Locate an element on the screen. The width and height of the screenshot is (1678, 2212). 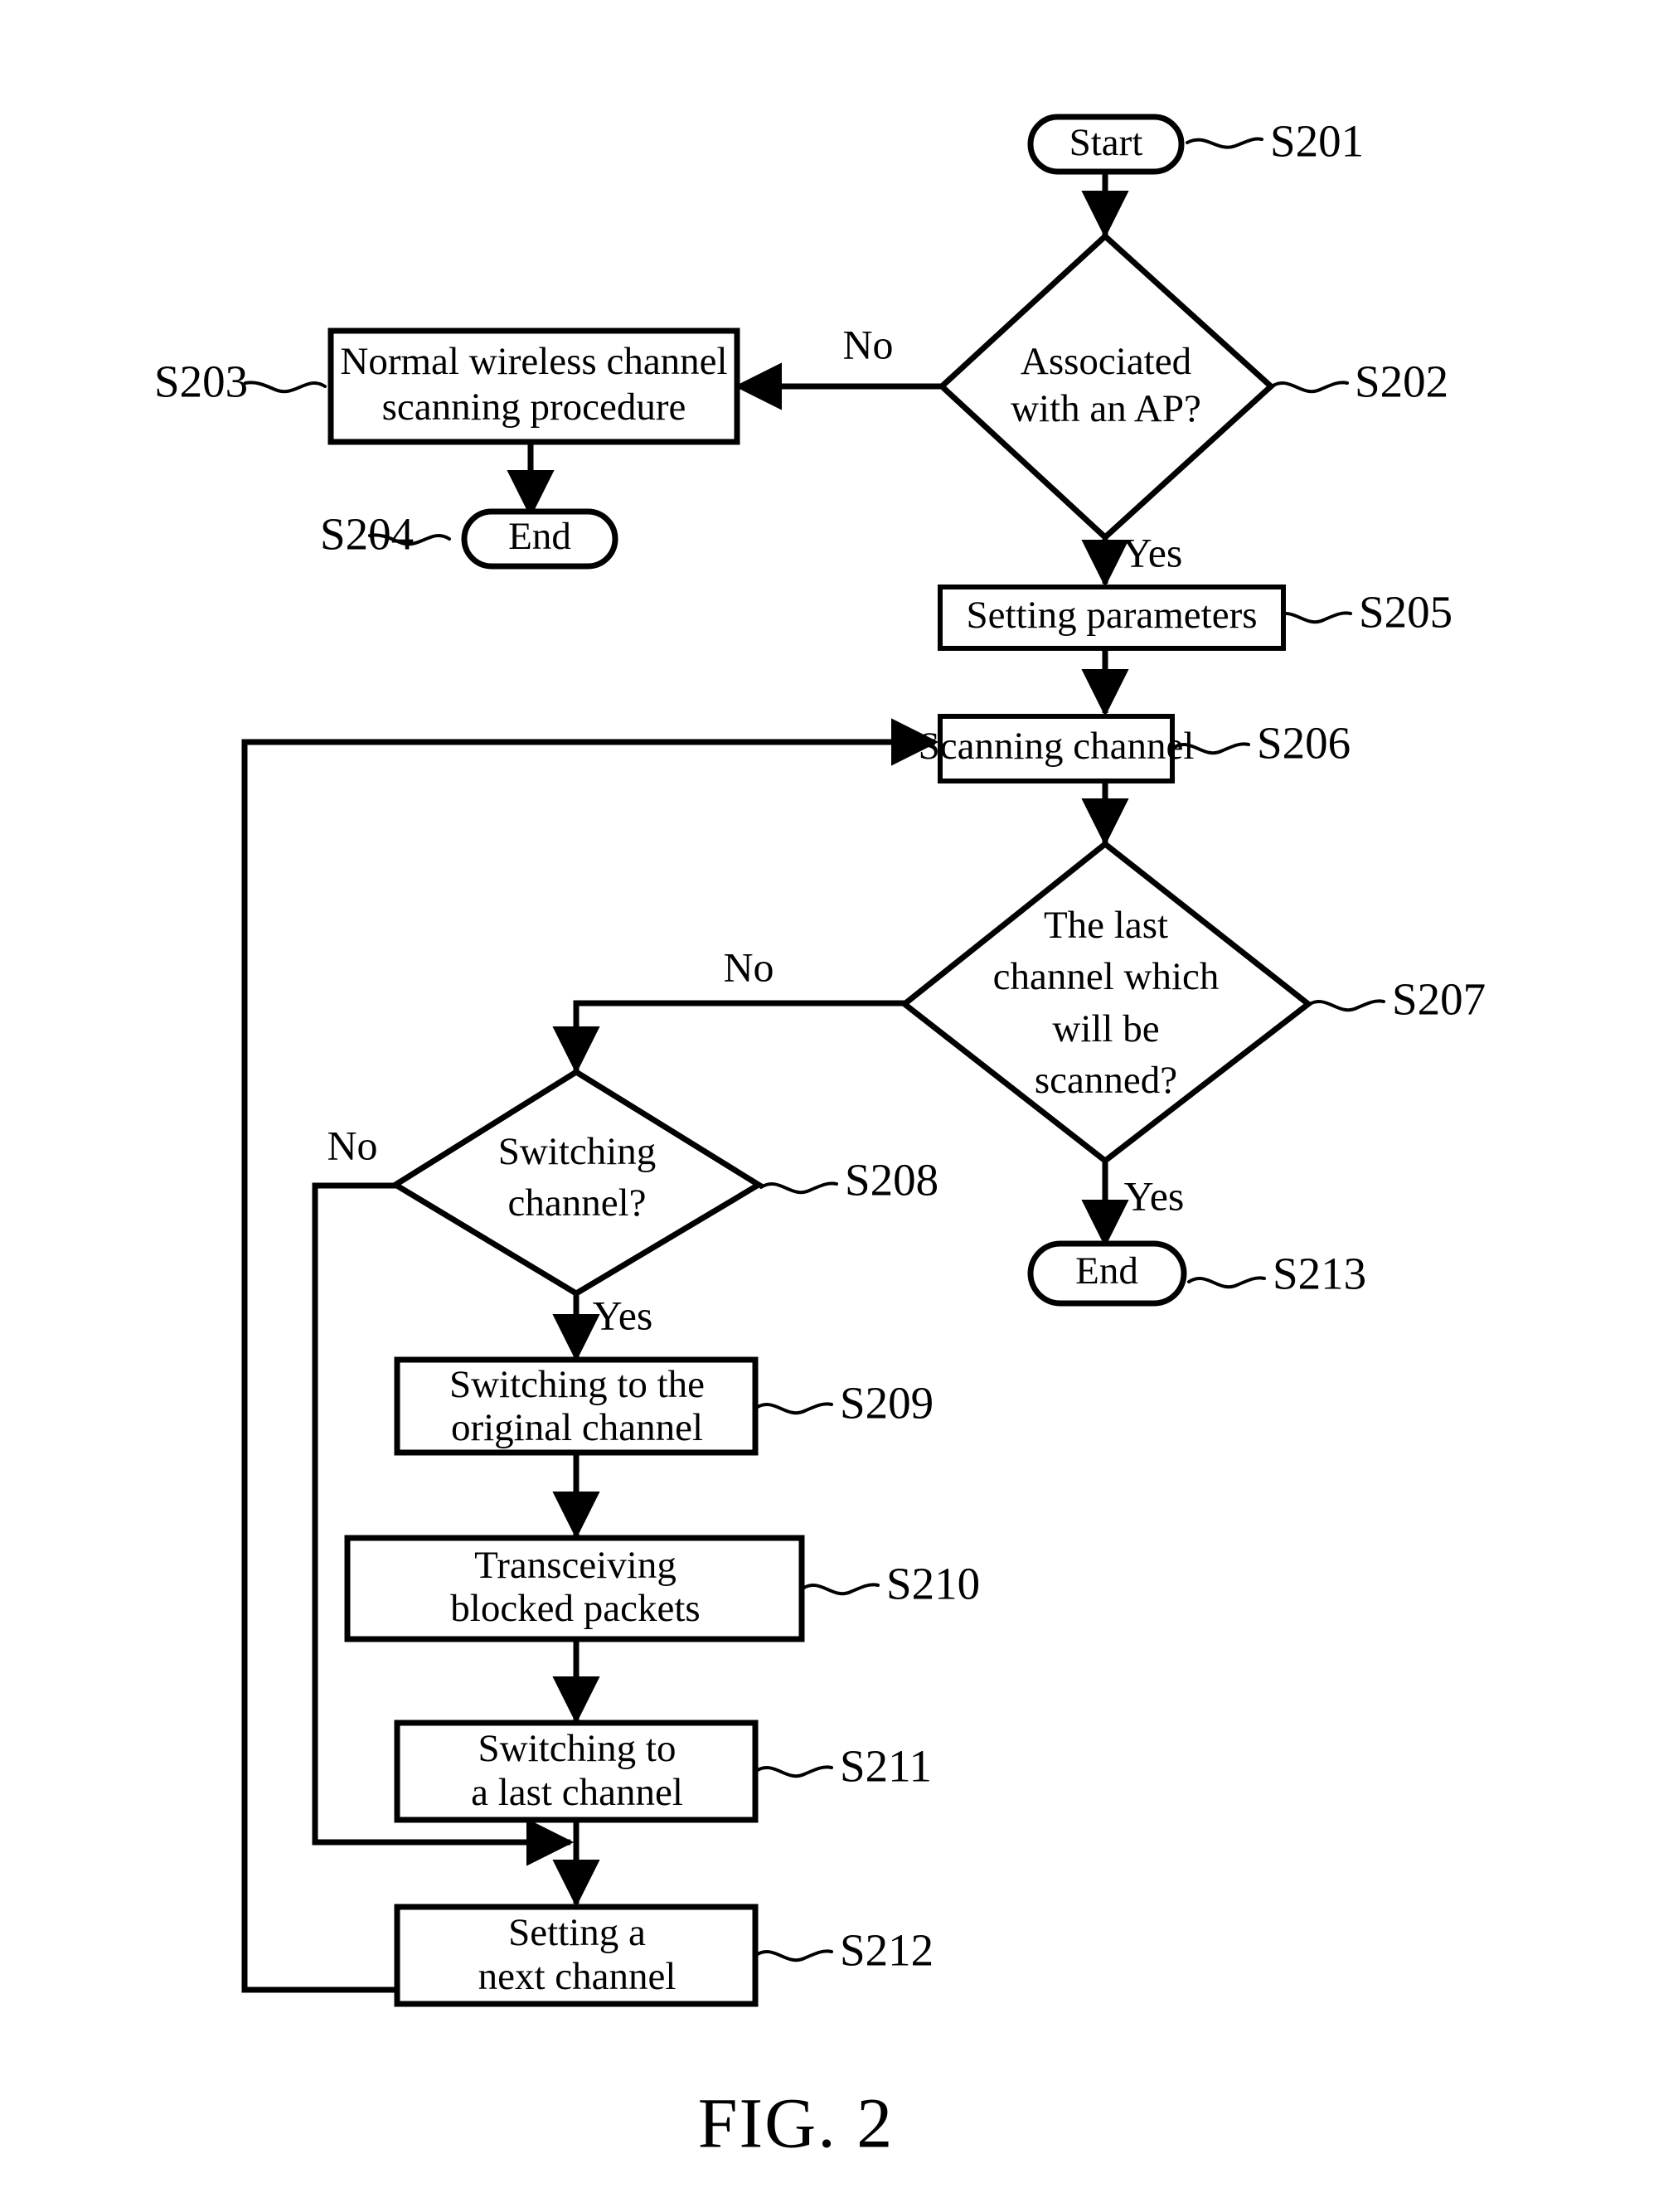
edge-label-s202-yes: Yes is located at coordinates (1153, 552).